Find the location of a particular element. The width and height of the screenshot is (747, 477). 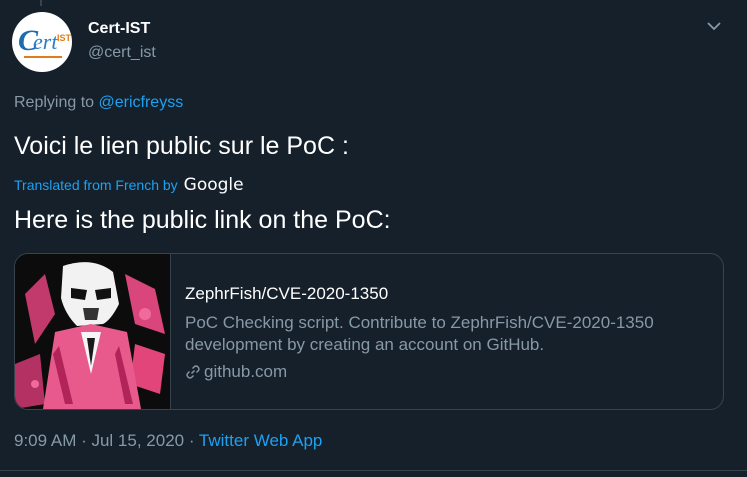

tweet-meta: 9:09 AM · Jul 15, 2020 · Twitter Web App is located at coordinates (168, 441).